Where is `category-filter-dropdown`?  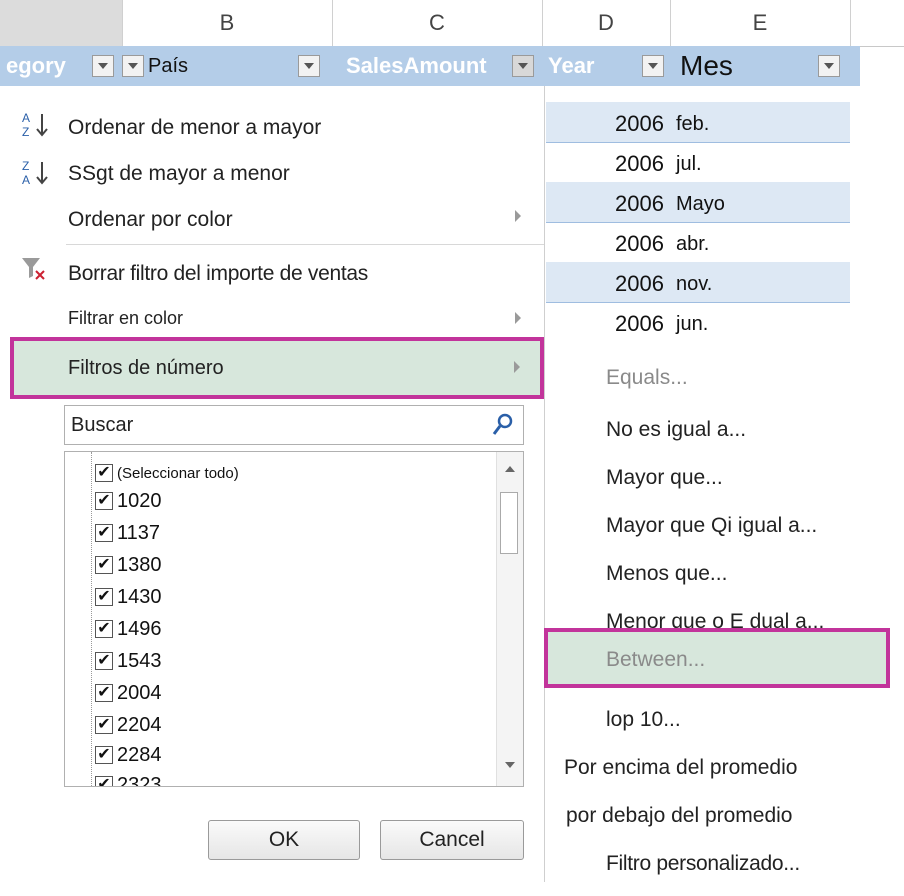
category-filter-dropdown is located at coordinates (103, 66).